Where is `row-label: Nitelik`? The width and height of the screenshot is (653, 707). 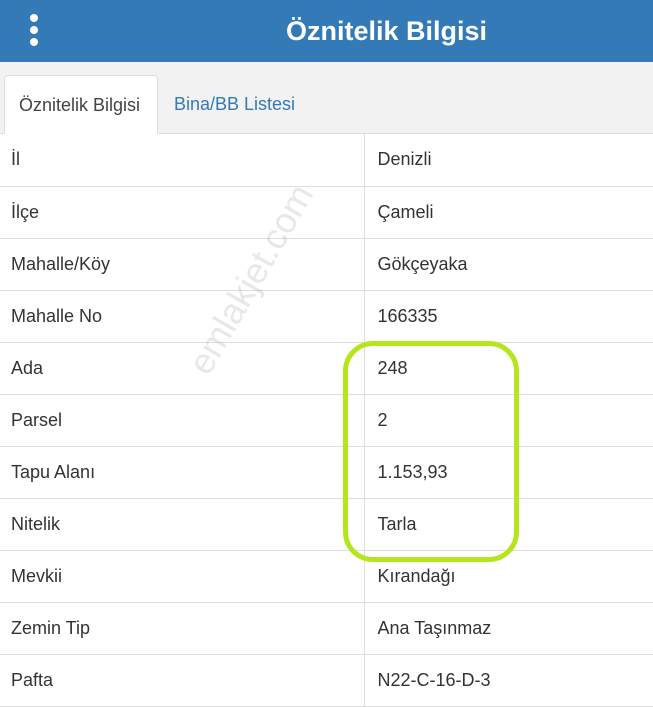
row-label: Nitelik is located at coordinates (182, 524).